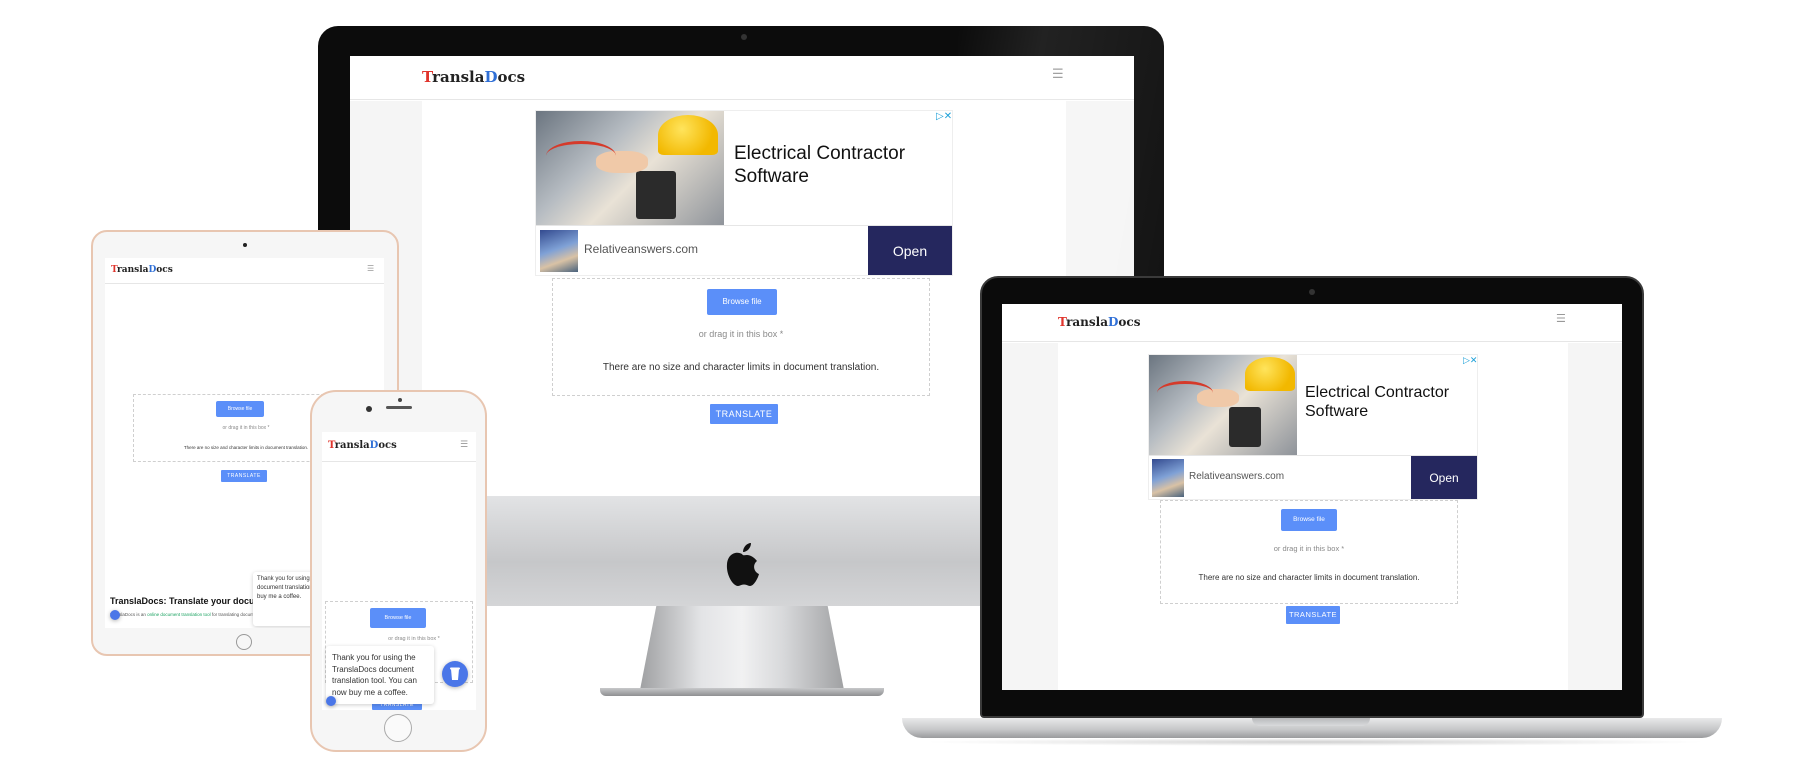 Image resolution: width=1800 pixels, height=760 pixels. Describe the element at coordinates (182, 601) in the screenshot. I see `article-title: TranslaDocs: Translate your docu` at that location.